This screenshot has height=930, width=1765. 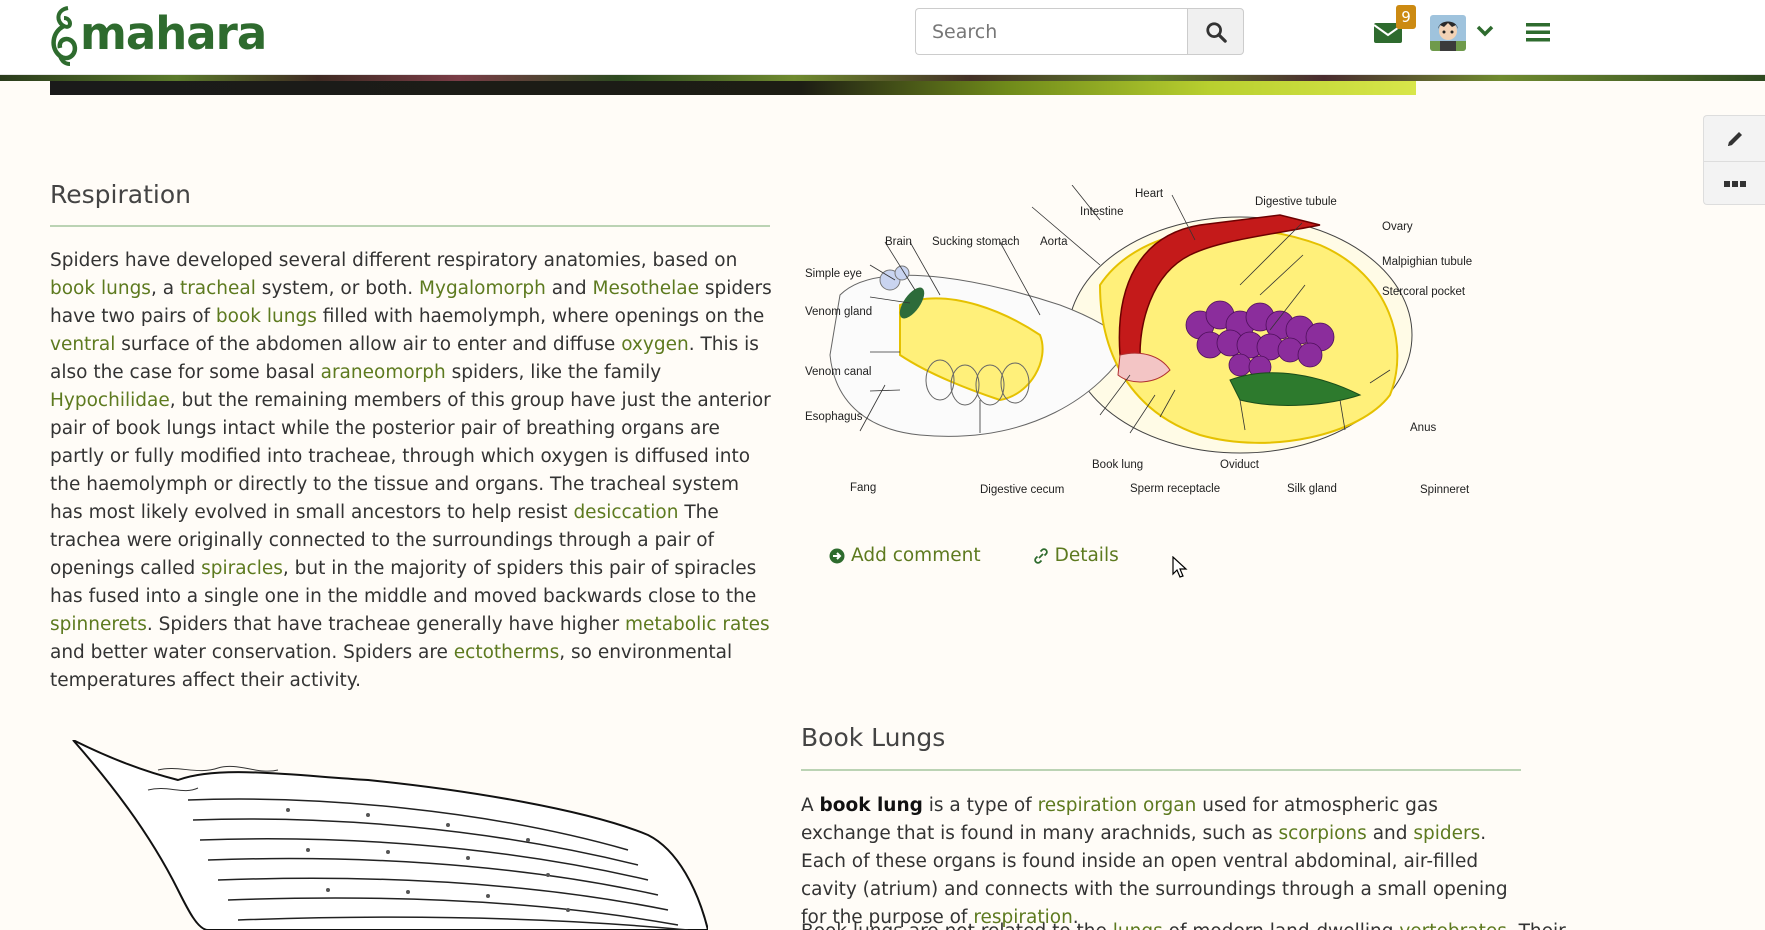 What do you see at coordinates (120, 194) in the screenshot?
I see `respiration-title: Respiration` at bounding box center [120, 194].